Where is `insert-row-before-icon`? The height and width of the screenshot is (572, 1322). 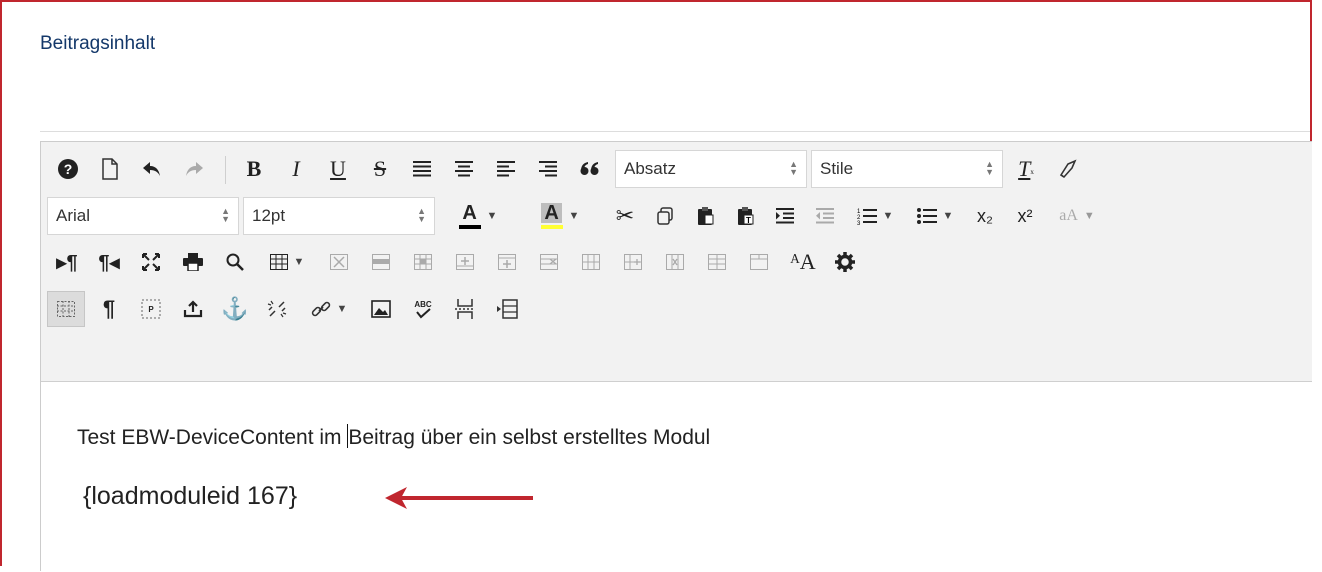 insert-row-before-icon is located at coordinates (465, 262).